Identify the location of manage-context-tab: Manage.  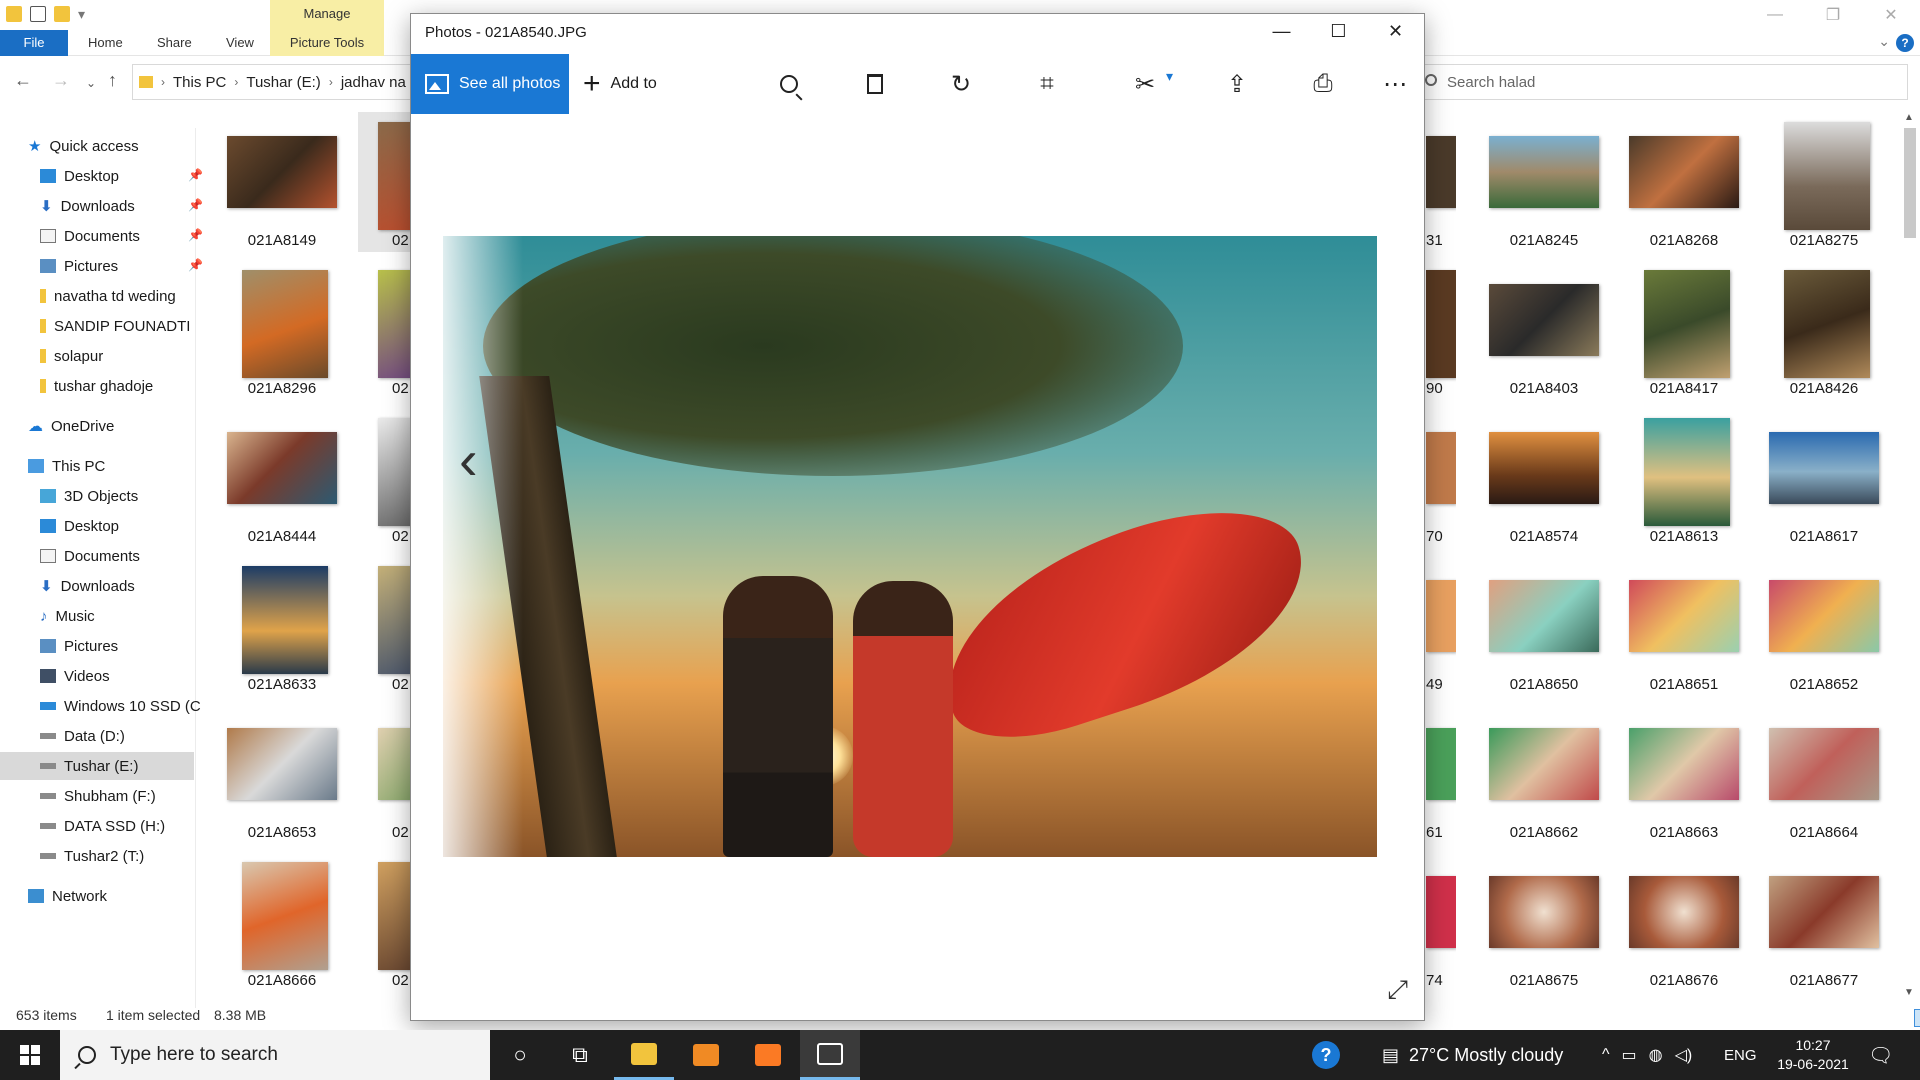
(327, 15).